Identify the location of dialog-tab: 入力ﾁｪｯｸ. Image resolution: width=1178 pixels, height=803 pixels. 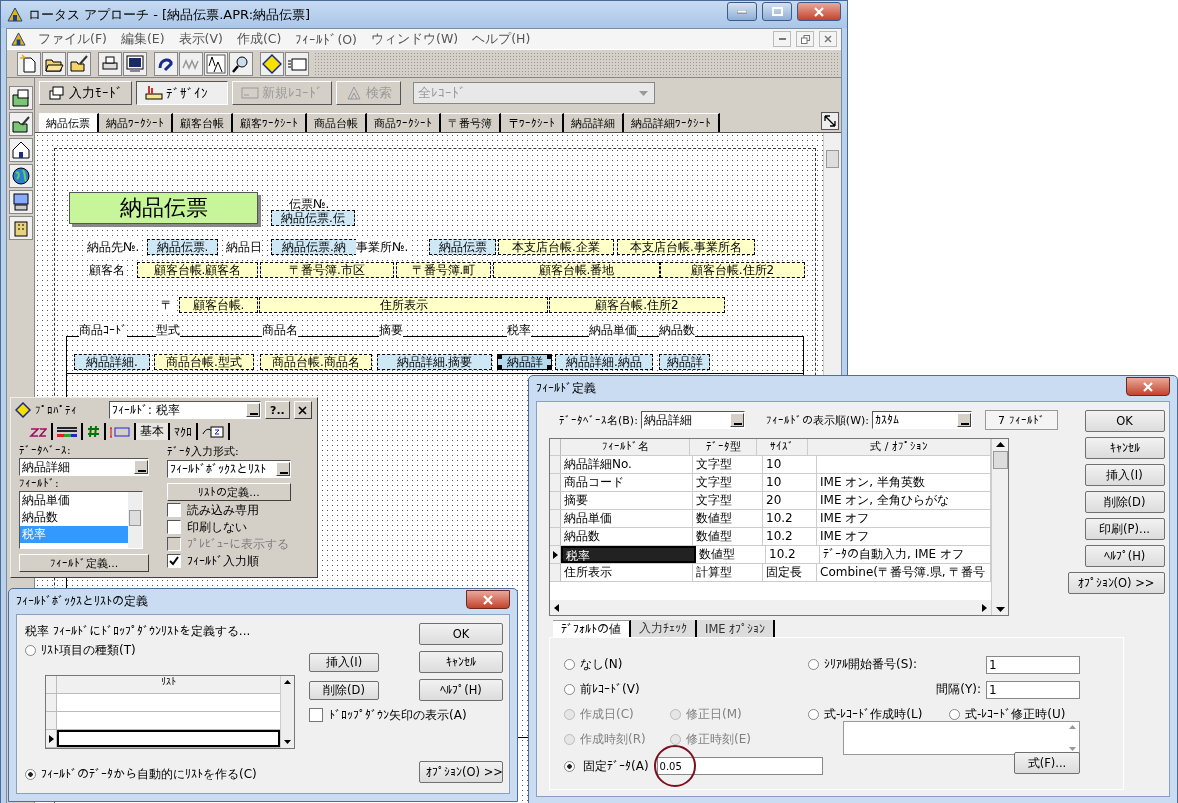
(664, 628).